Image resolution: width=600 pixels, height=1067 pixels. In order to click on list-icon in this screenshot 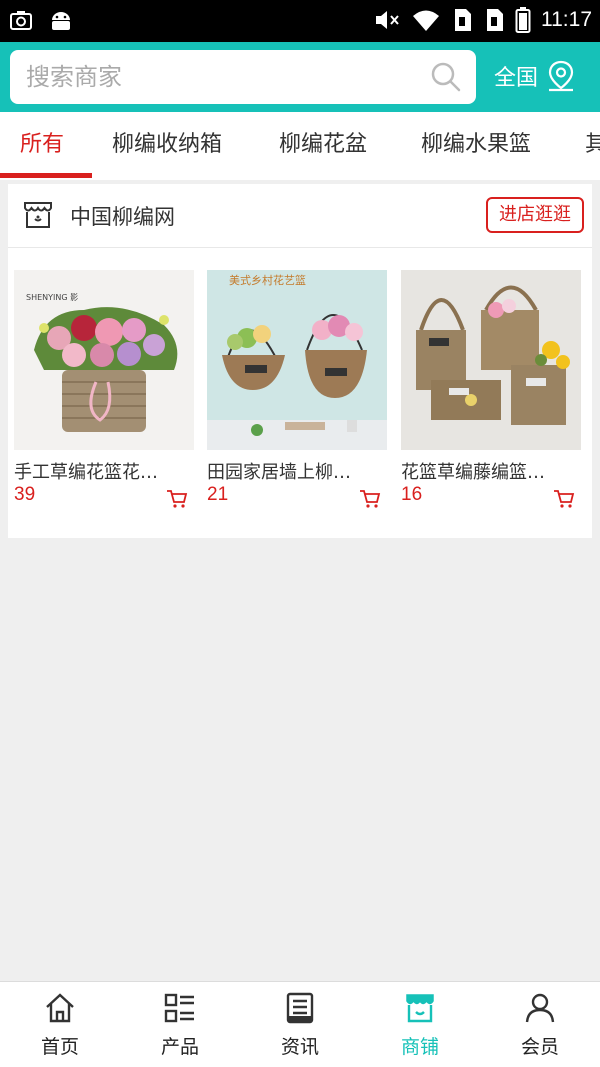, I will do `click(179, 1008)`.